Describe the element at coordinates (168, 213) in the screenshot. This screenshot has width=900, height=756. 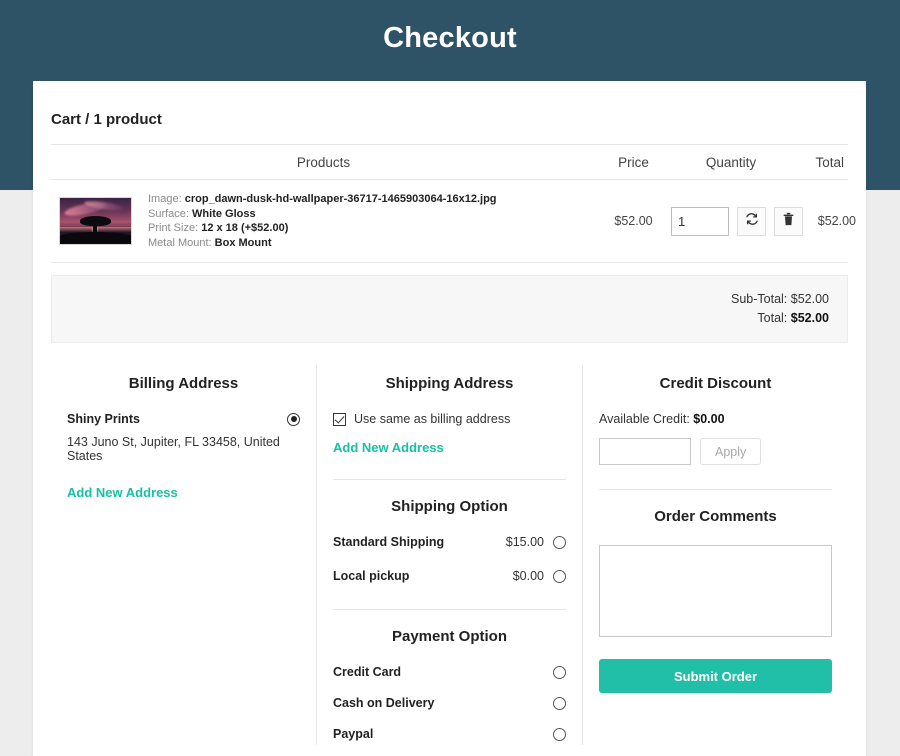
I see `field-label: Surface:` at that location.